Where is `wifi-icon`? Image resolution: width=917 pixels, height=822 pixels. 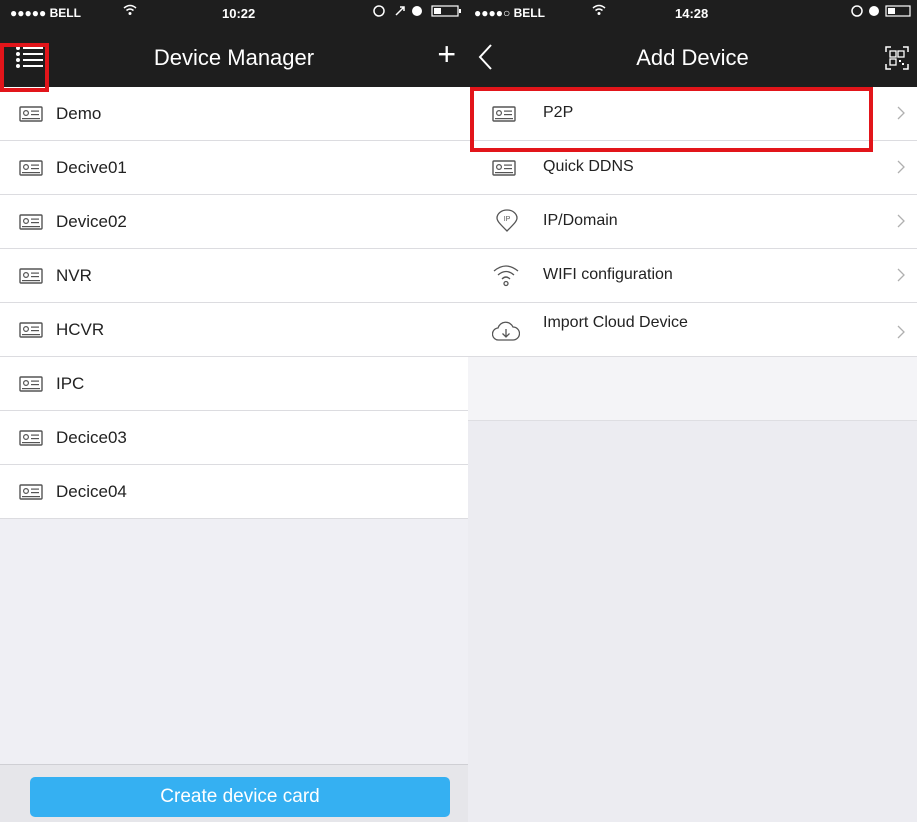
wifi-icon is located at coordinates (506, 277).